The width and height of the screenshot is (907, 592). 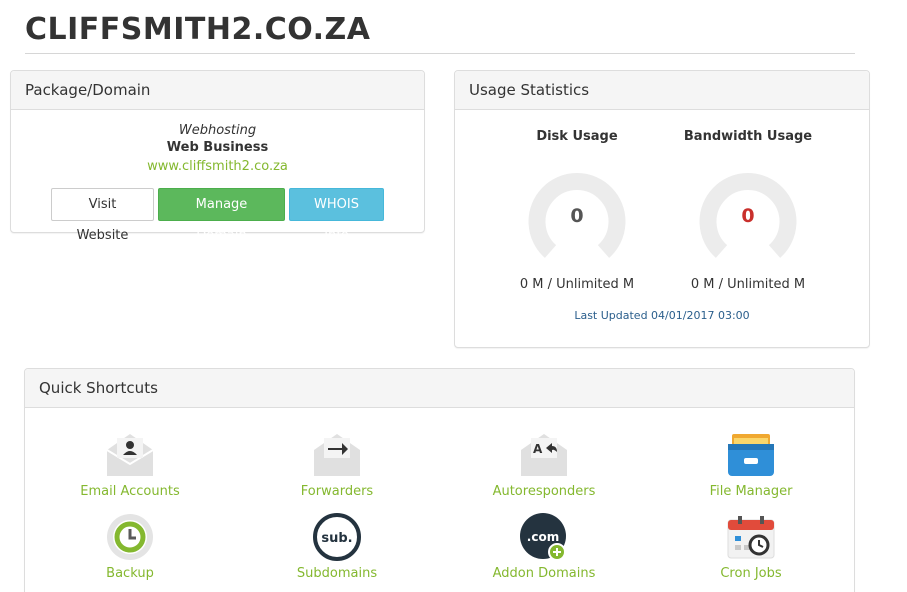 What do you see at coordinates (217, 90) in the screenshot?
I see `package-panel-heading: Package/Domain` at bounding box center [217, 90].